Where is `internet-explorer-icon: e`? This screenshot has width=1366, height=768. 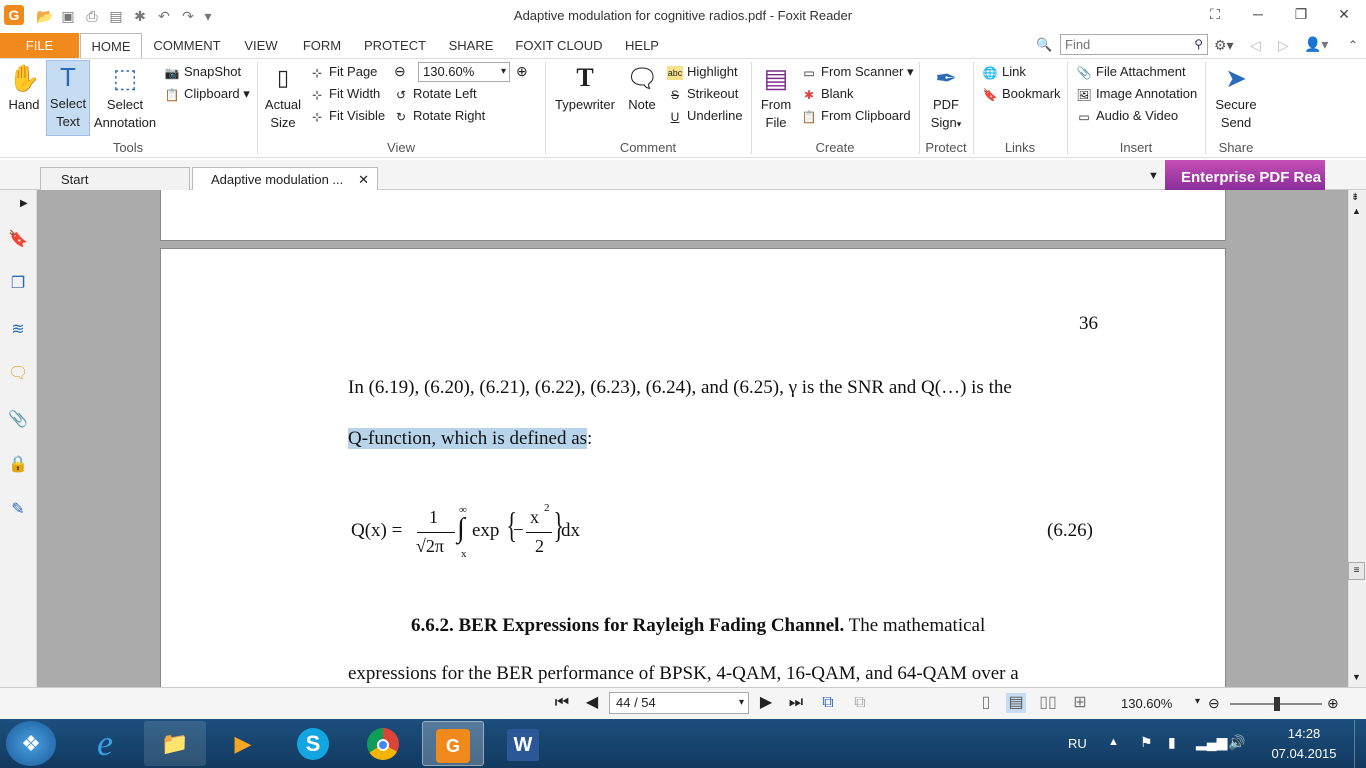
internet-explorer-icon: e is located at coordinates (105, 743).